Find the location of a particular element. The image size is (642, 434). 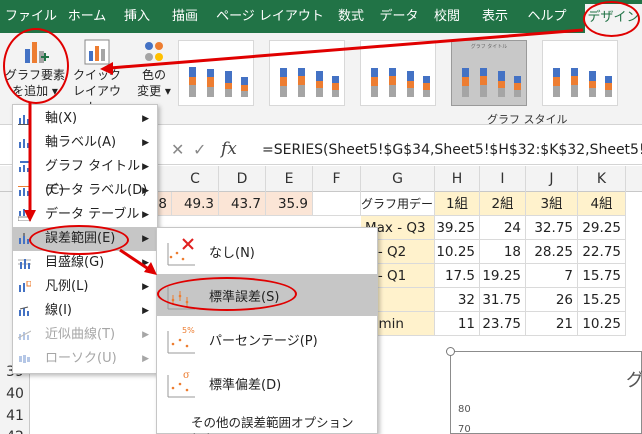

annotation-arrow-errorbars-to-standard-error is located at coordinates (135, 260).